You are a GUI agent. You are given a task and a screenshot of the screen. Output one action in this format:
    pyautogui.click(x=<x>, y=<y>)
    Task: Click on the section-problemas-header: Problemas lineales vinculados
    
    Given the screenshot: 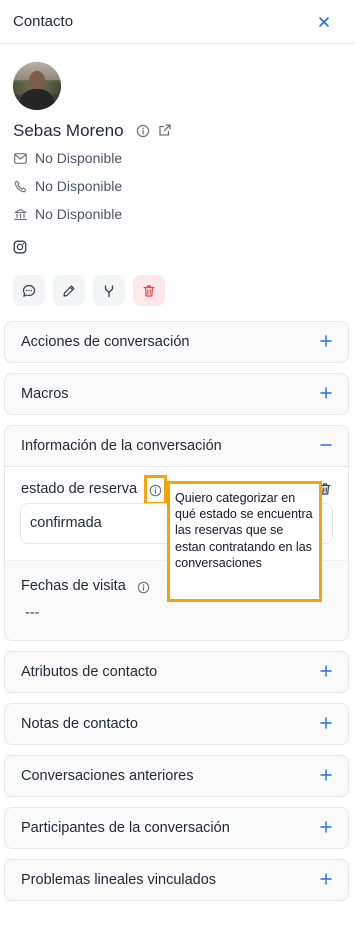 What is the action you would take?
    pyautogui.click(x=177, y=880)
    